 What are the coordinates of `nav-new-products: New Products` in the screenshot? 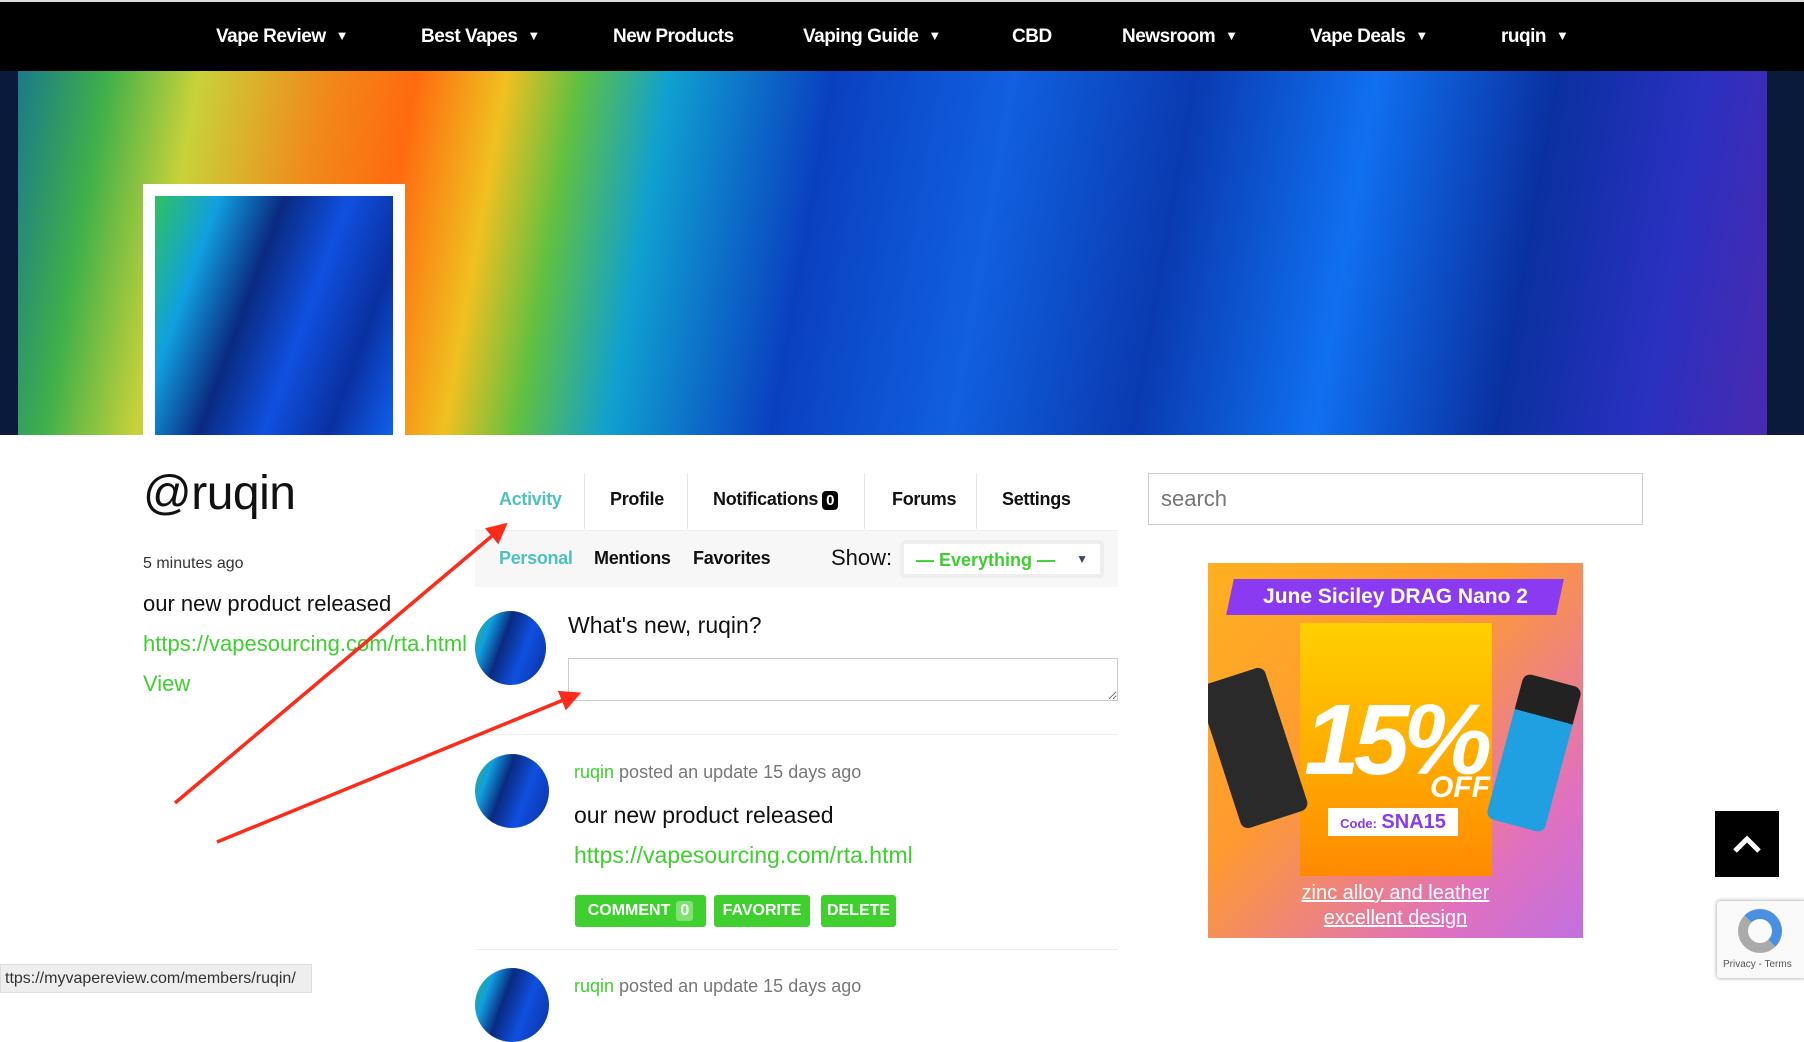 It's located at (673, 37).